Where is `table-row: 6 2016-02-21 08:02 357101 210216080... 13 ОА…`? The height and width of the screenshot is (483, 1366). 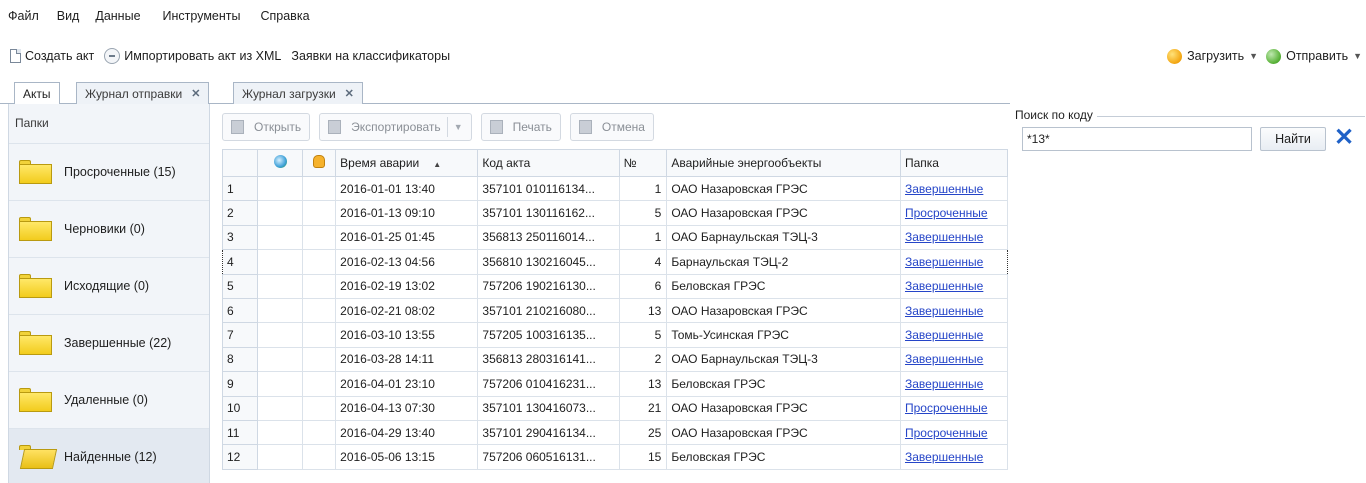
table-row: 6 2016-02-21 08:02 357101 210216080... 13 ОА… is located at coordinates (615, 310).